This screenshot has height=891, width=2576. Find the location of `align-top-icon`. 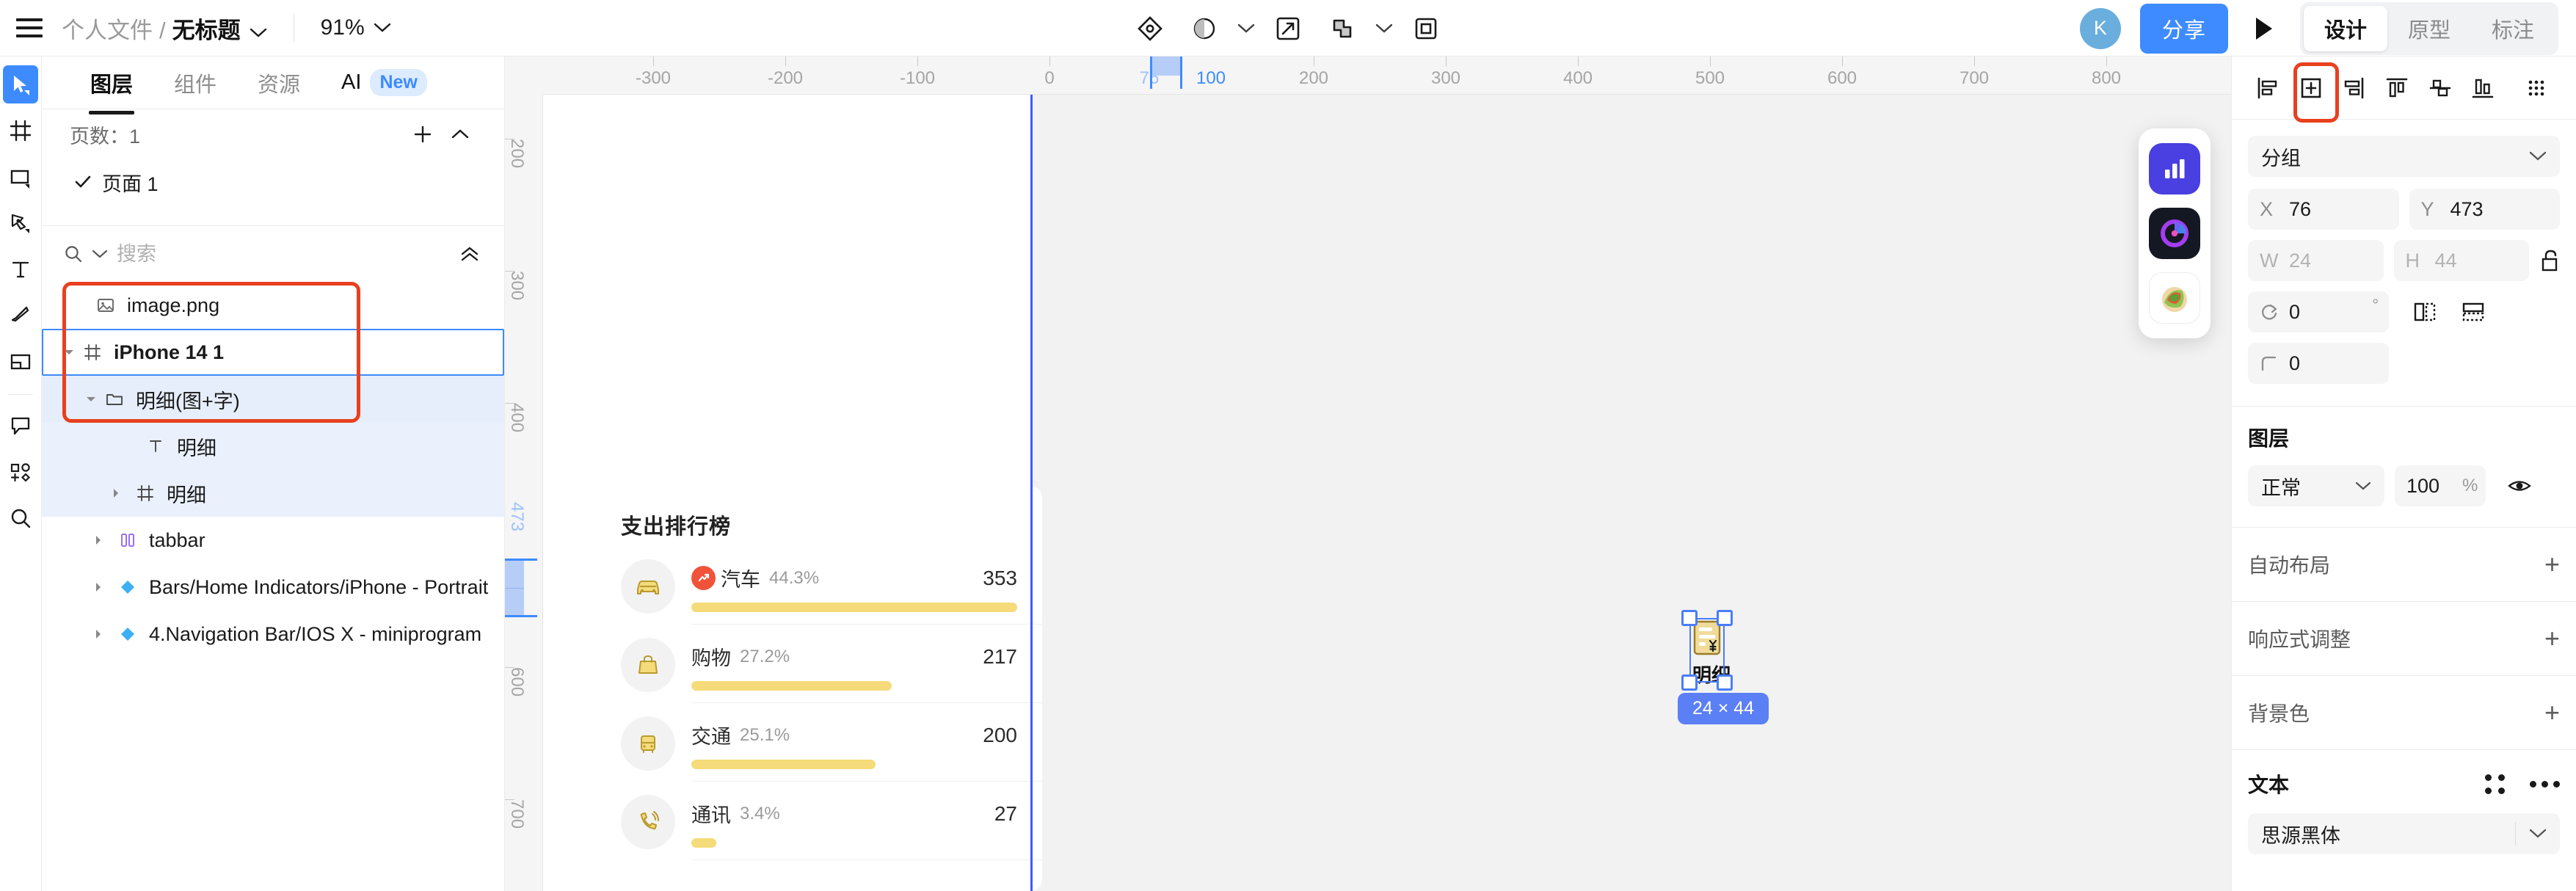

align-top-icon is located at coordinates (2397, 88).